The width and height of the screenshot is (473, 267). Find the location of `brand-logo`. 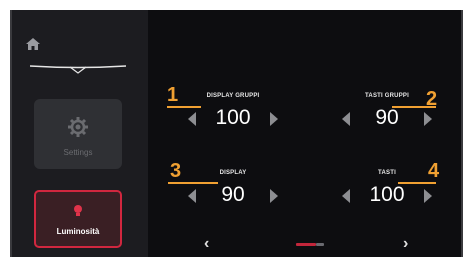

brand-logo is located at coordinates (78, 69).